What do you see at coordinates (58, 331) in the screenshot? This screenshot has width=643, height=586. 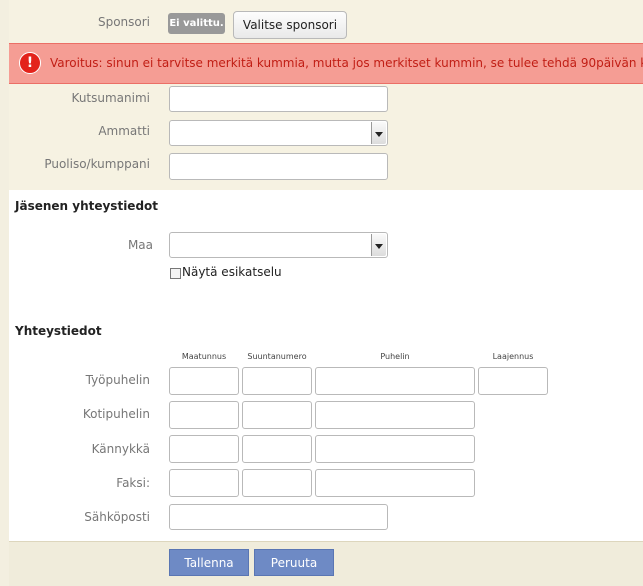 I see `contact-info-title: Yhteystiedot` at bounding box center [58, 331].